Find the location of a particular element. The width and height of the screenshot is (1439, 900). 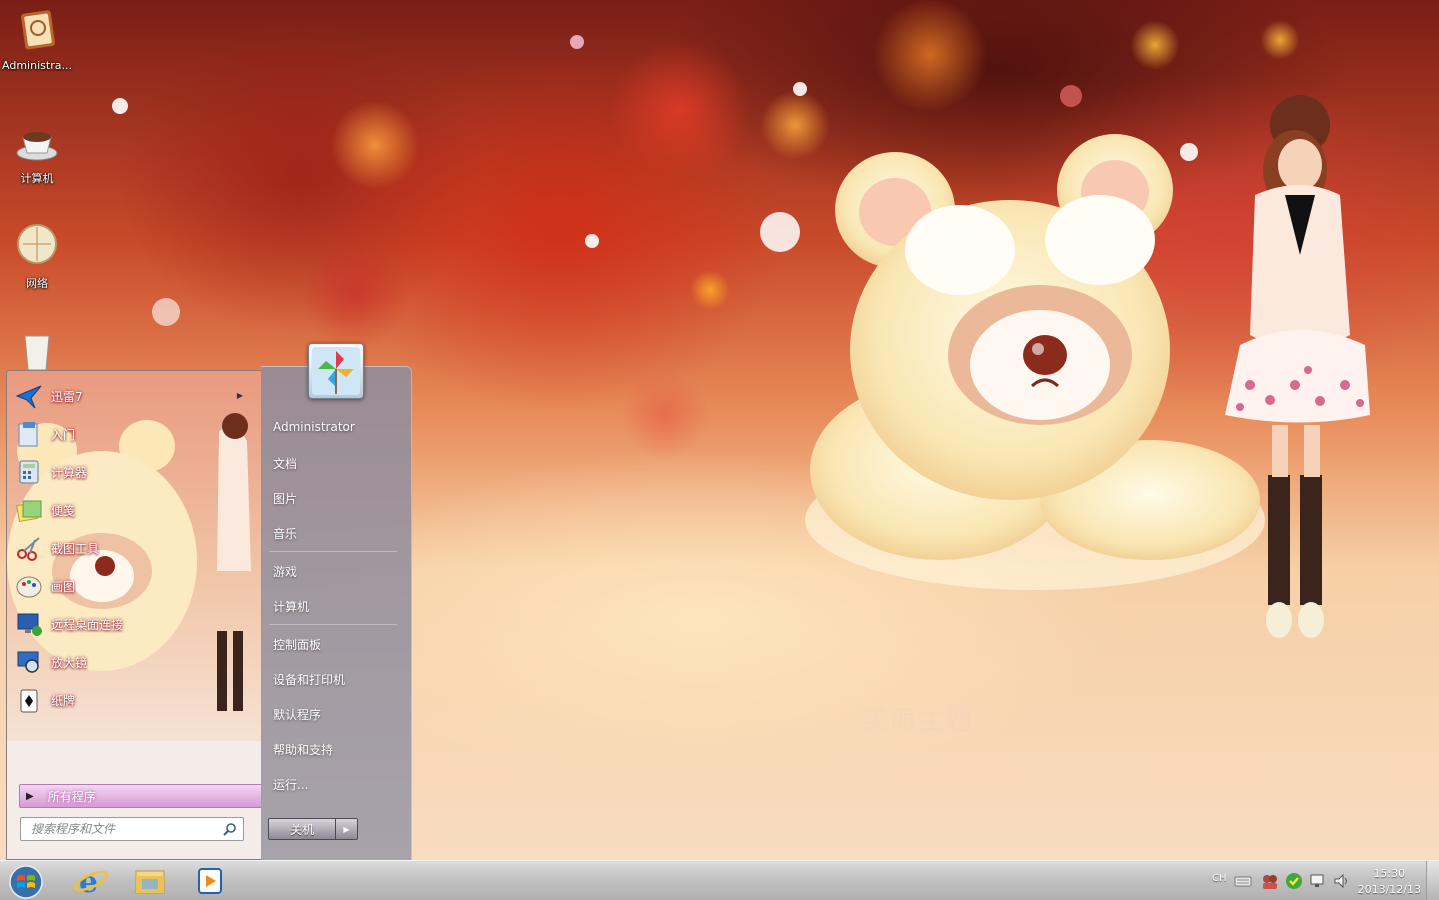

user-folder-icon is located at coordinates (38, 30).